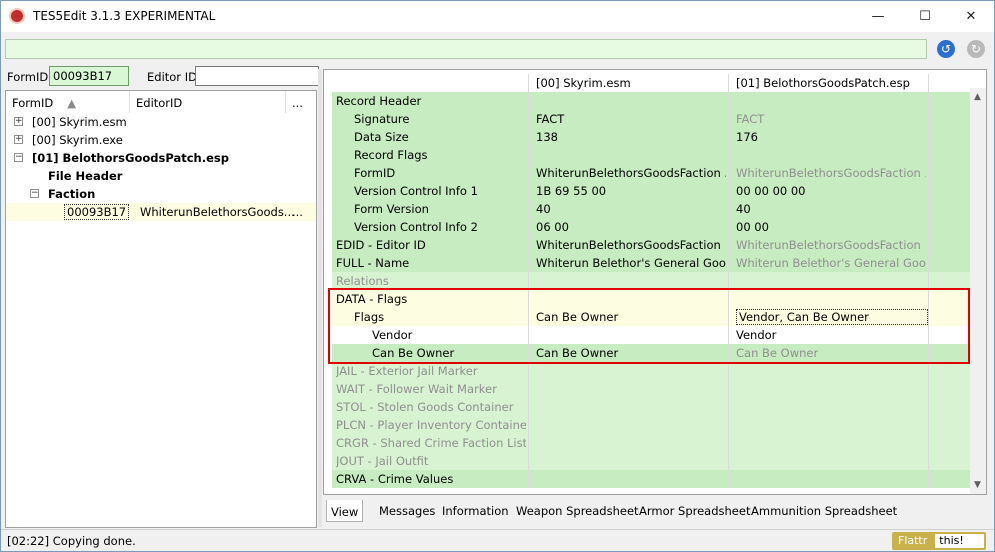 This screenshot has height=552, width=995. What do you see at coordinates (381, 245) in the screenshot?
I see `cell-c0: EDID - Editor ID` at bounding box center [381, 245].